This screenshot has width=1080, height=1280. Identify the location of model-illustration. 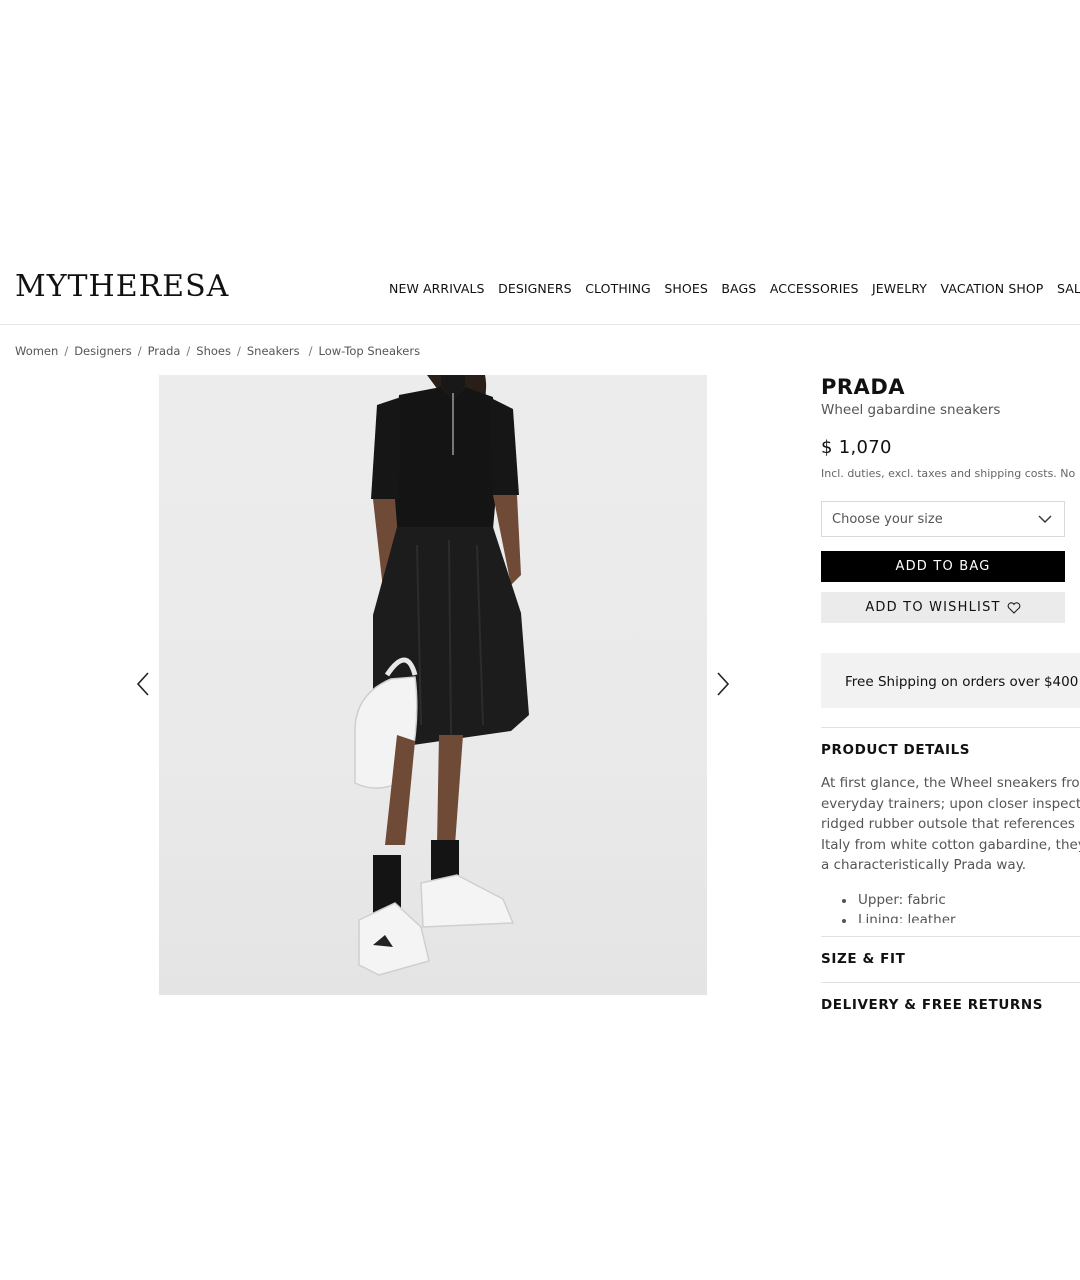
(441, 675).